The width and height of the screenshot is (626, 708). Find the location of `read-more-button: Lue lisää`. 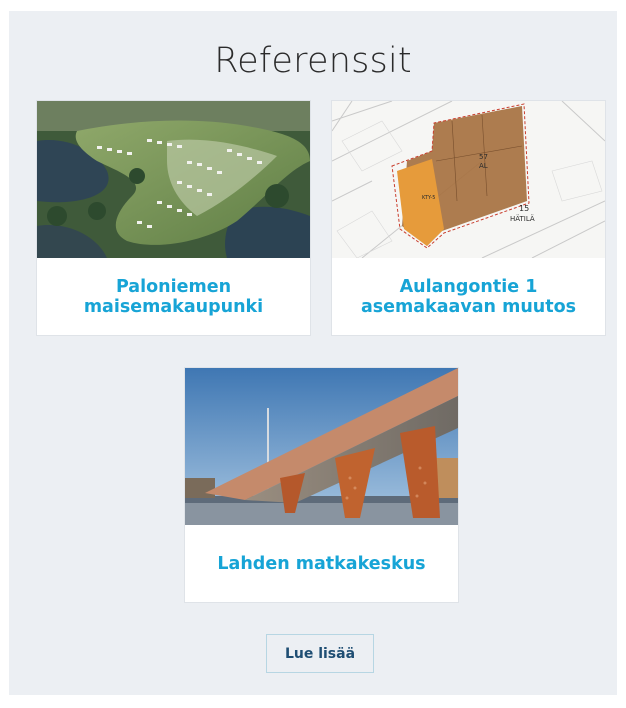

read-more-button: Lue lisää is located at coordinates (320, 653).